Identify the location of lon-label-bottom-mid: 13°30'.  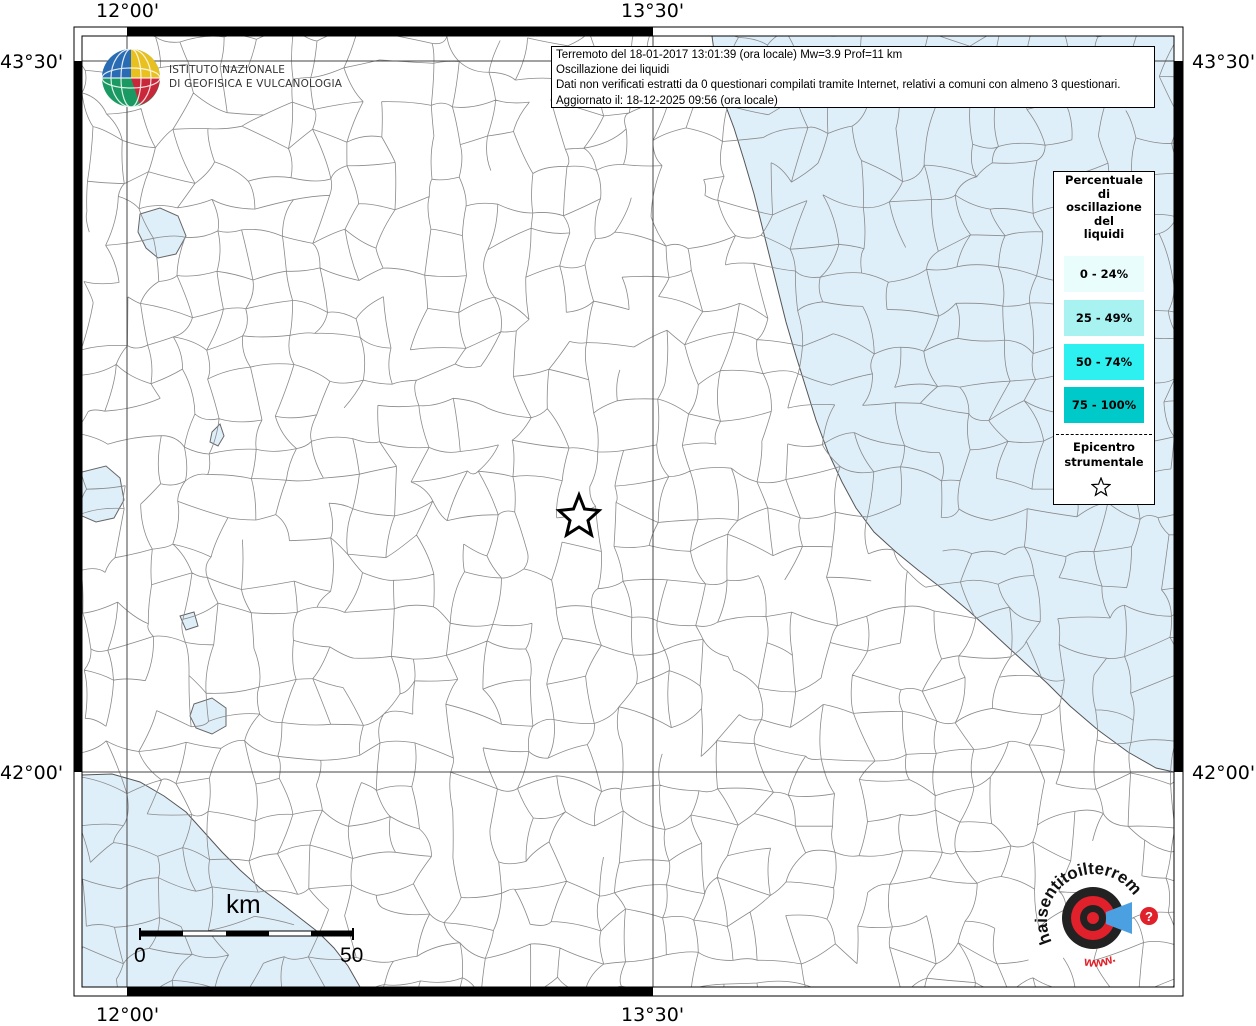
(653, 1015).